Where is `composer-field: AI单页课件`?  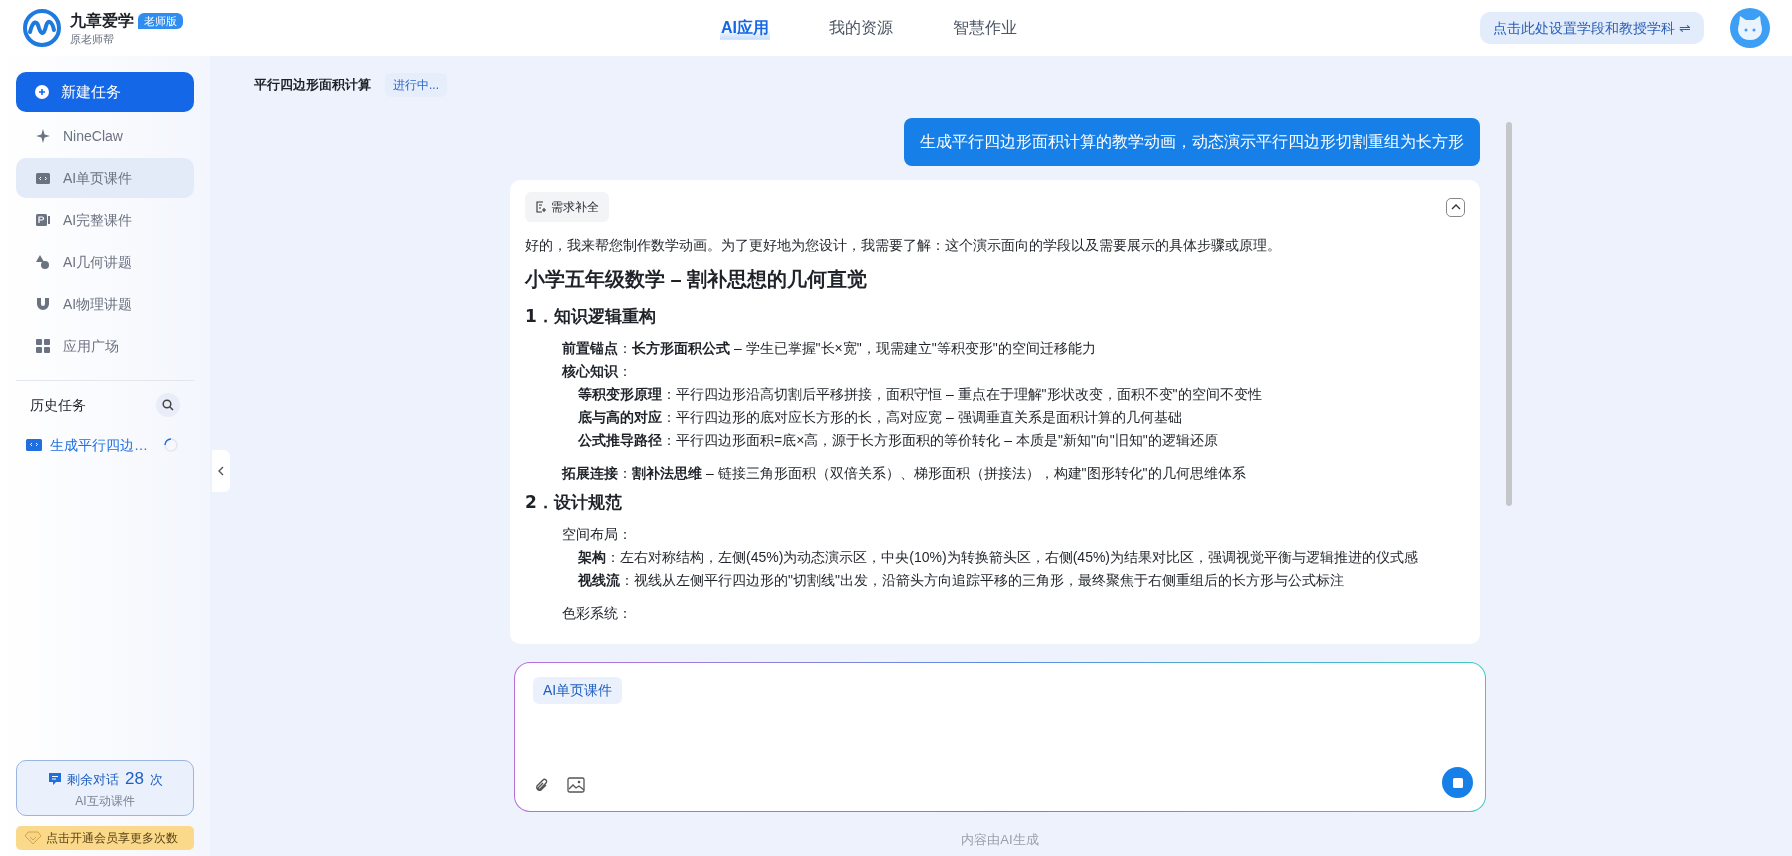
composer-field: AI单页课件 is located at coordinates (1000, 737).